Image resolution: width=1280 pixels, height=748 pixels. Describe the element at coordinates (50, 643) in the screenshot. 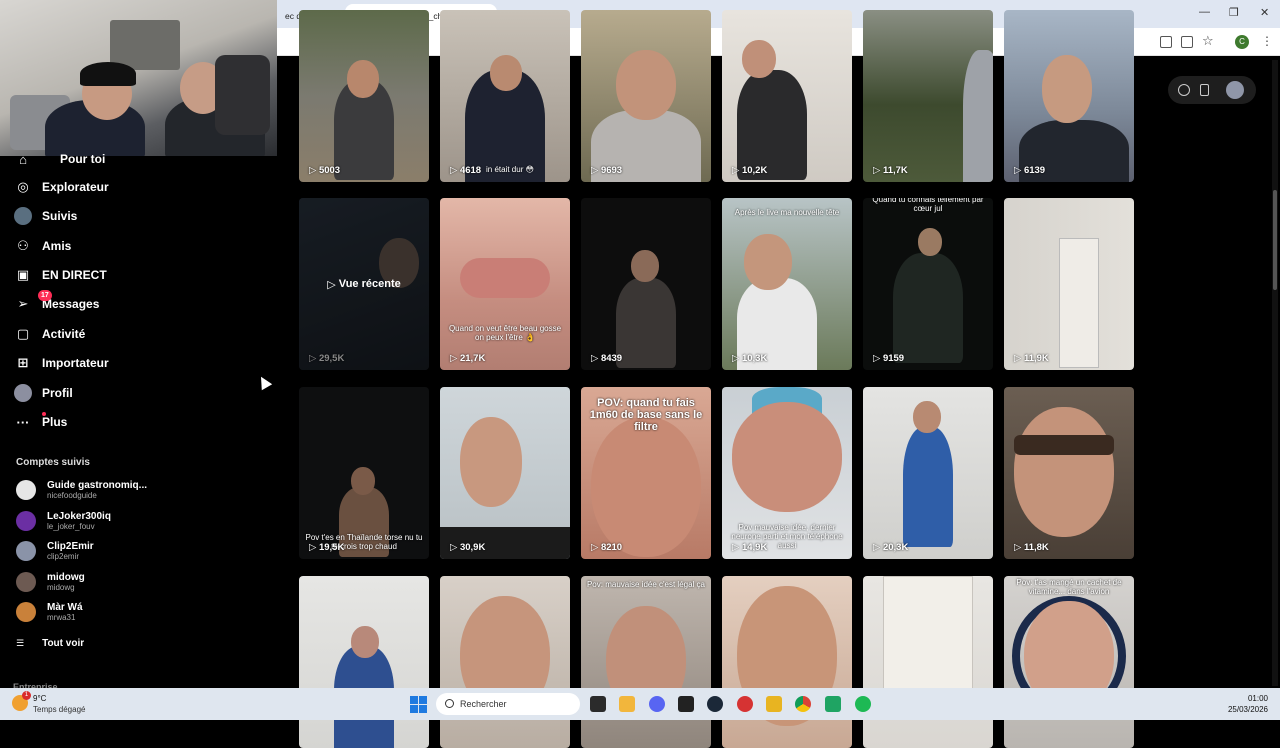

I see `see-all-link: ☰ Tout voir` at that location.